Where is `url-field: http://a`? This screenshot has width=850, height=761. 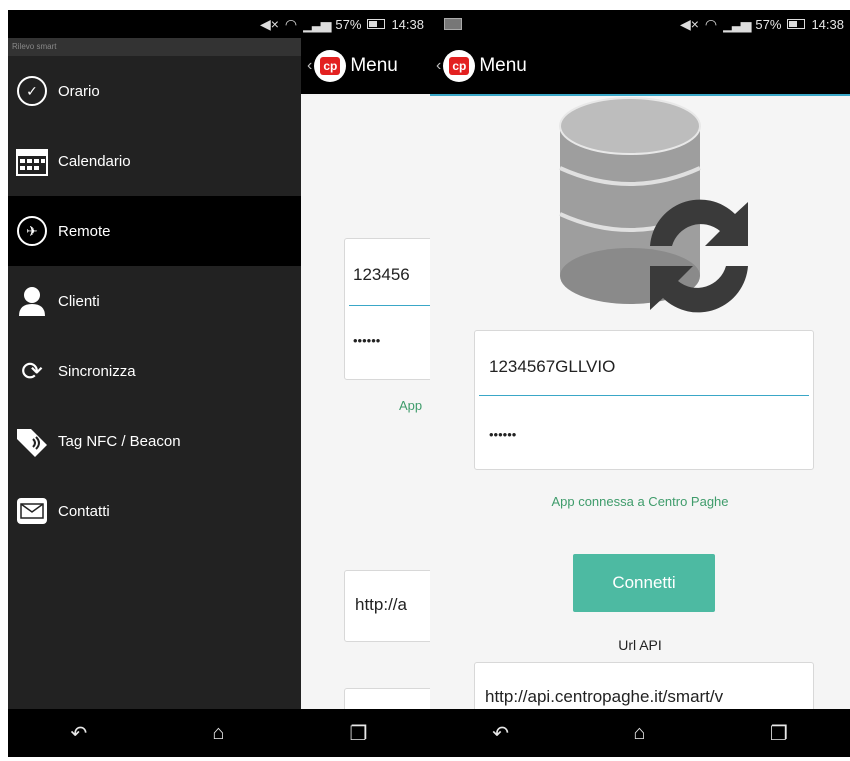
url-field: http://a is located at coordinates (381, 605).